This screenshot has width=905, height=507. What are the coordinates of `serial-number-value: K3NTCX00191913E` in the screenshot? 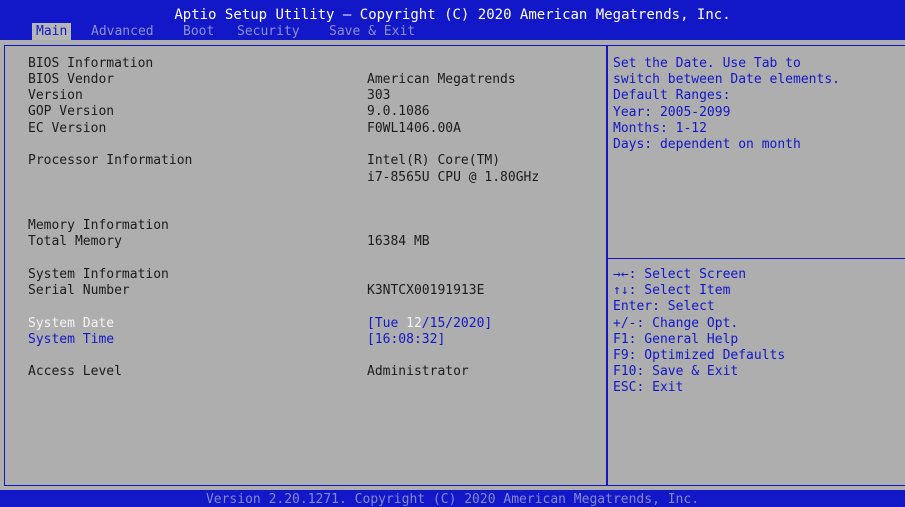 It's located at (426, 290).